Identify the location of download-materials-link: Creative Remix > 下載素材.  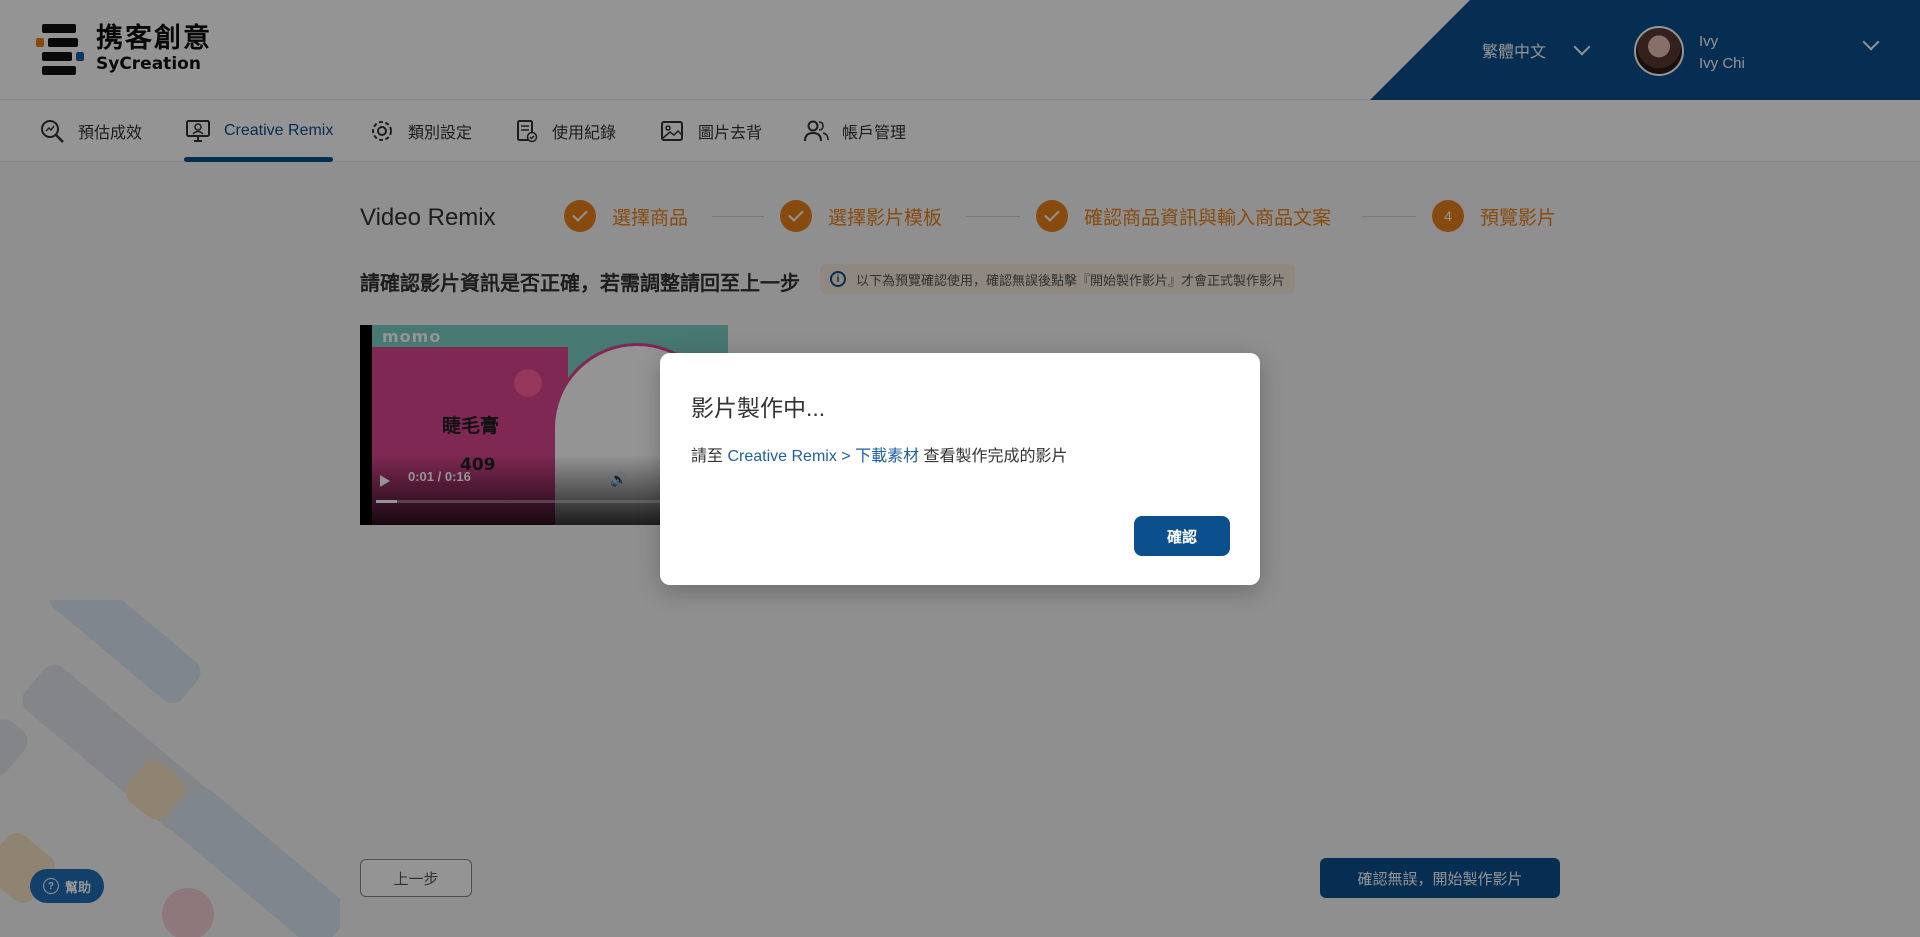
(823, 456).